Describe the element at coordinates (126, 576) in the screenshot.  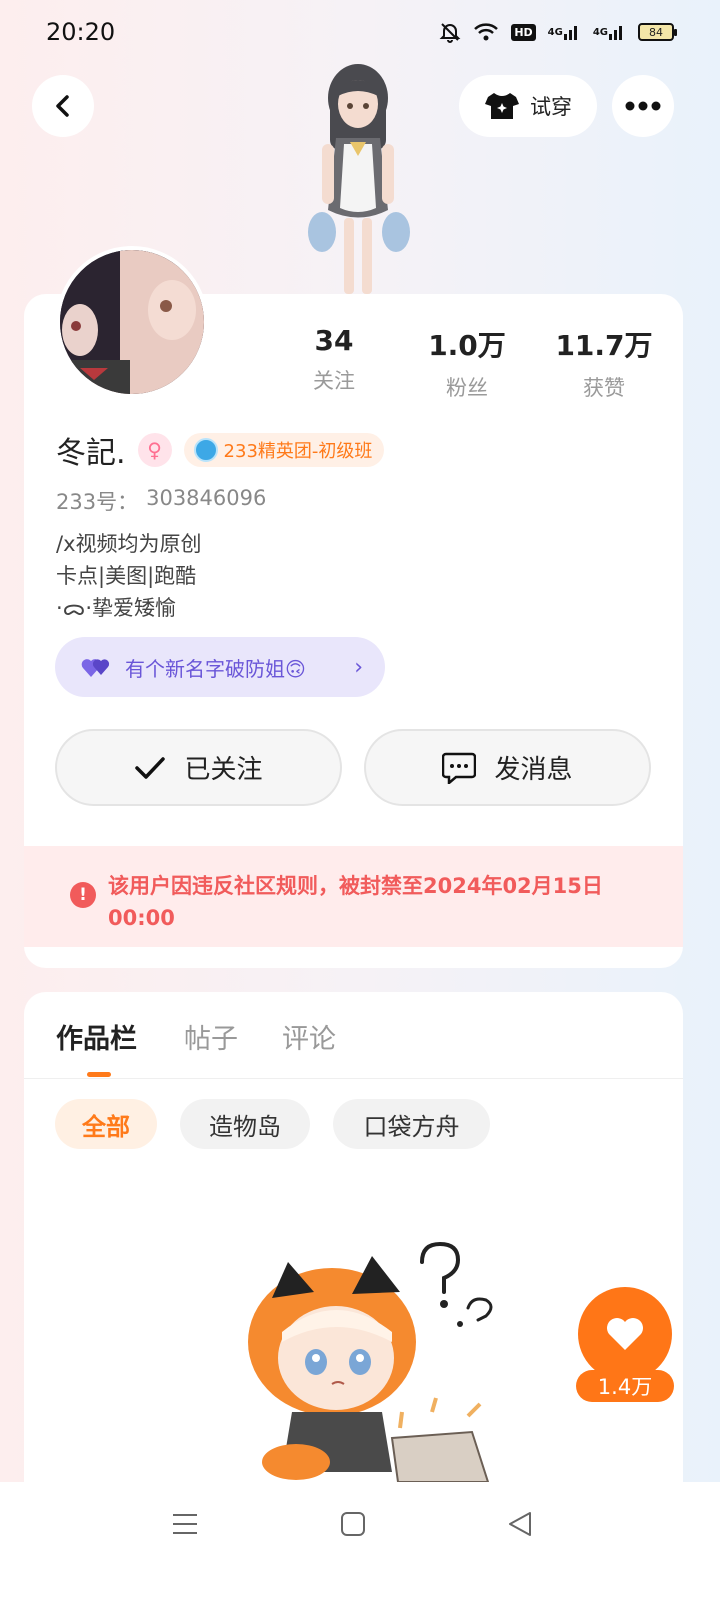
I see `bio-line: 卡点|美图|跑酷` at that location.